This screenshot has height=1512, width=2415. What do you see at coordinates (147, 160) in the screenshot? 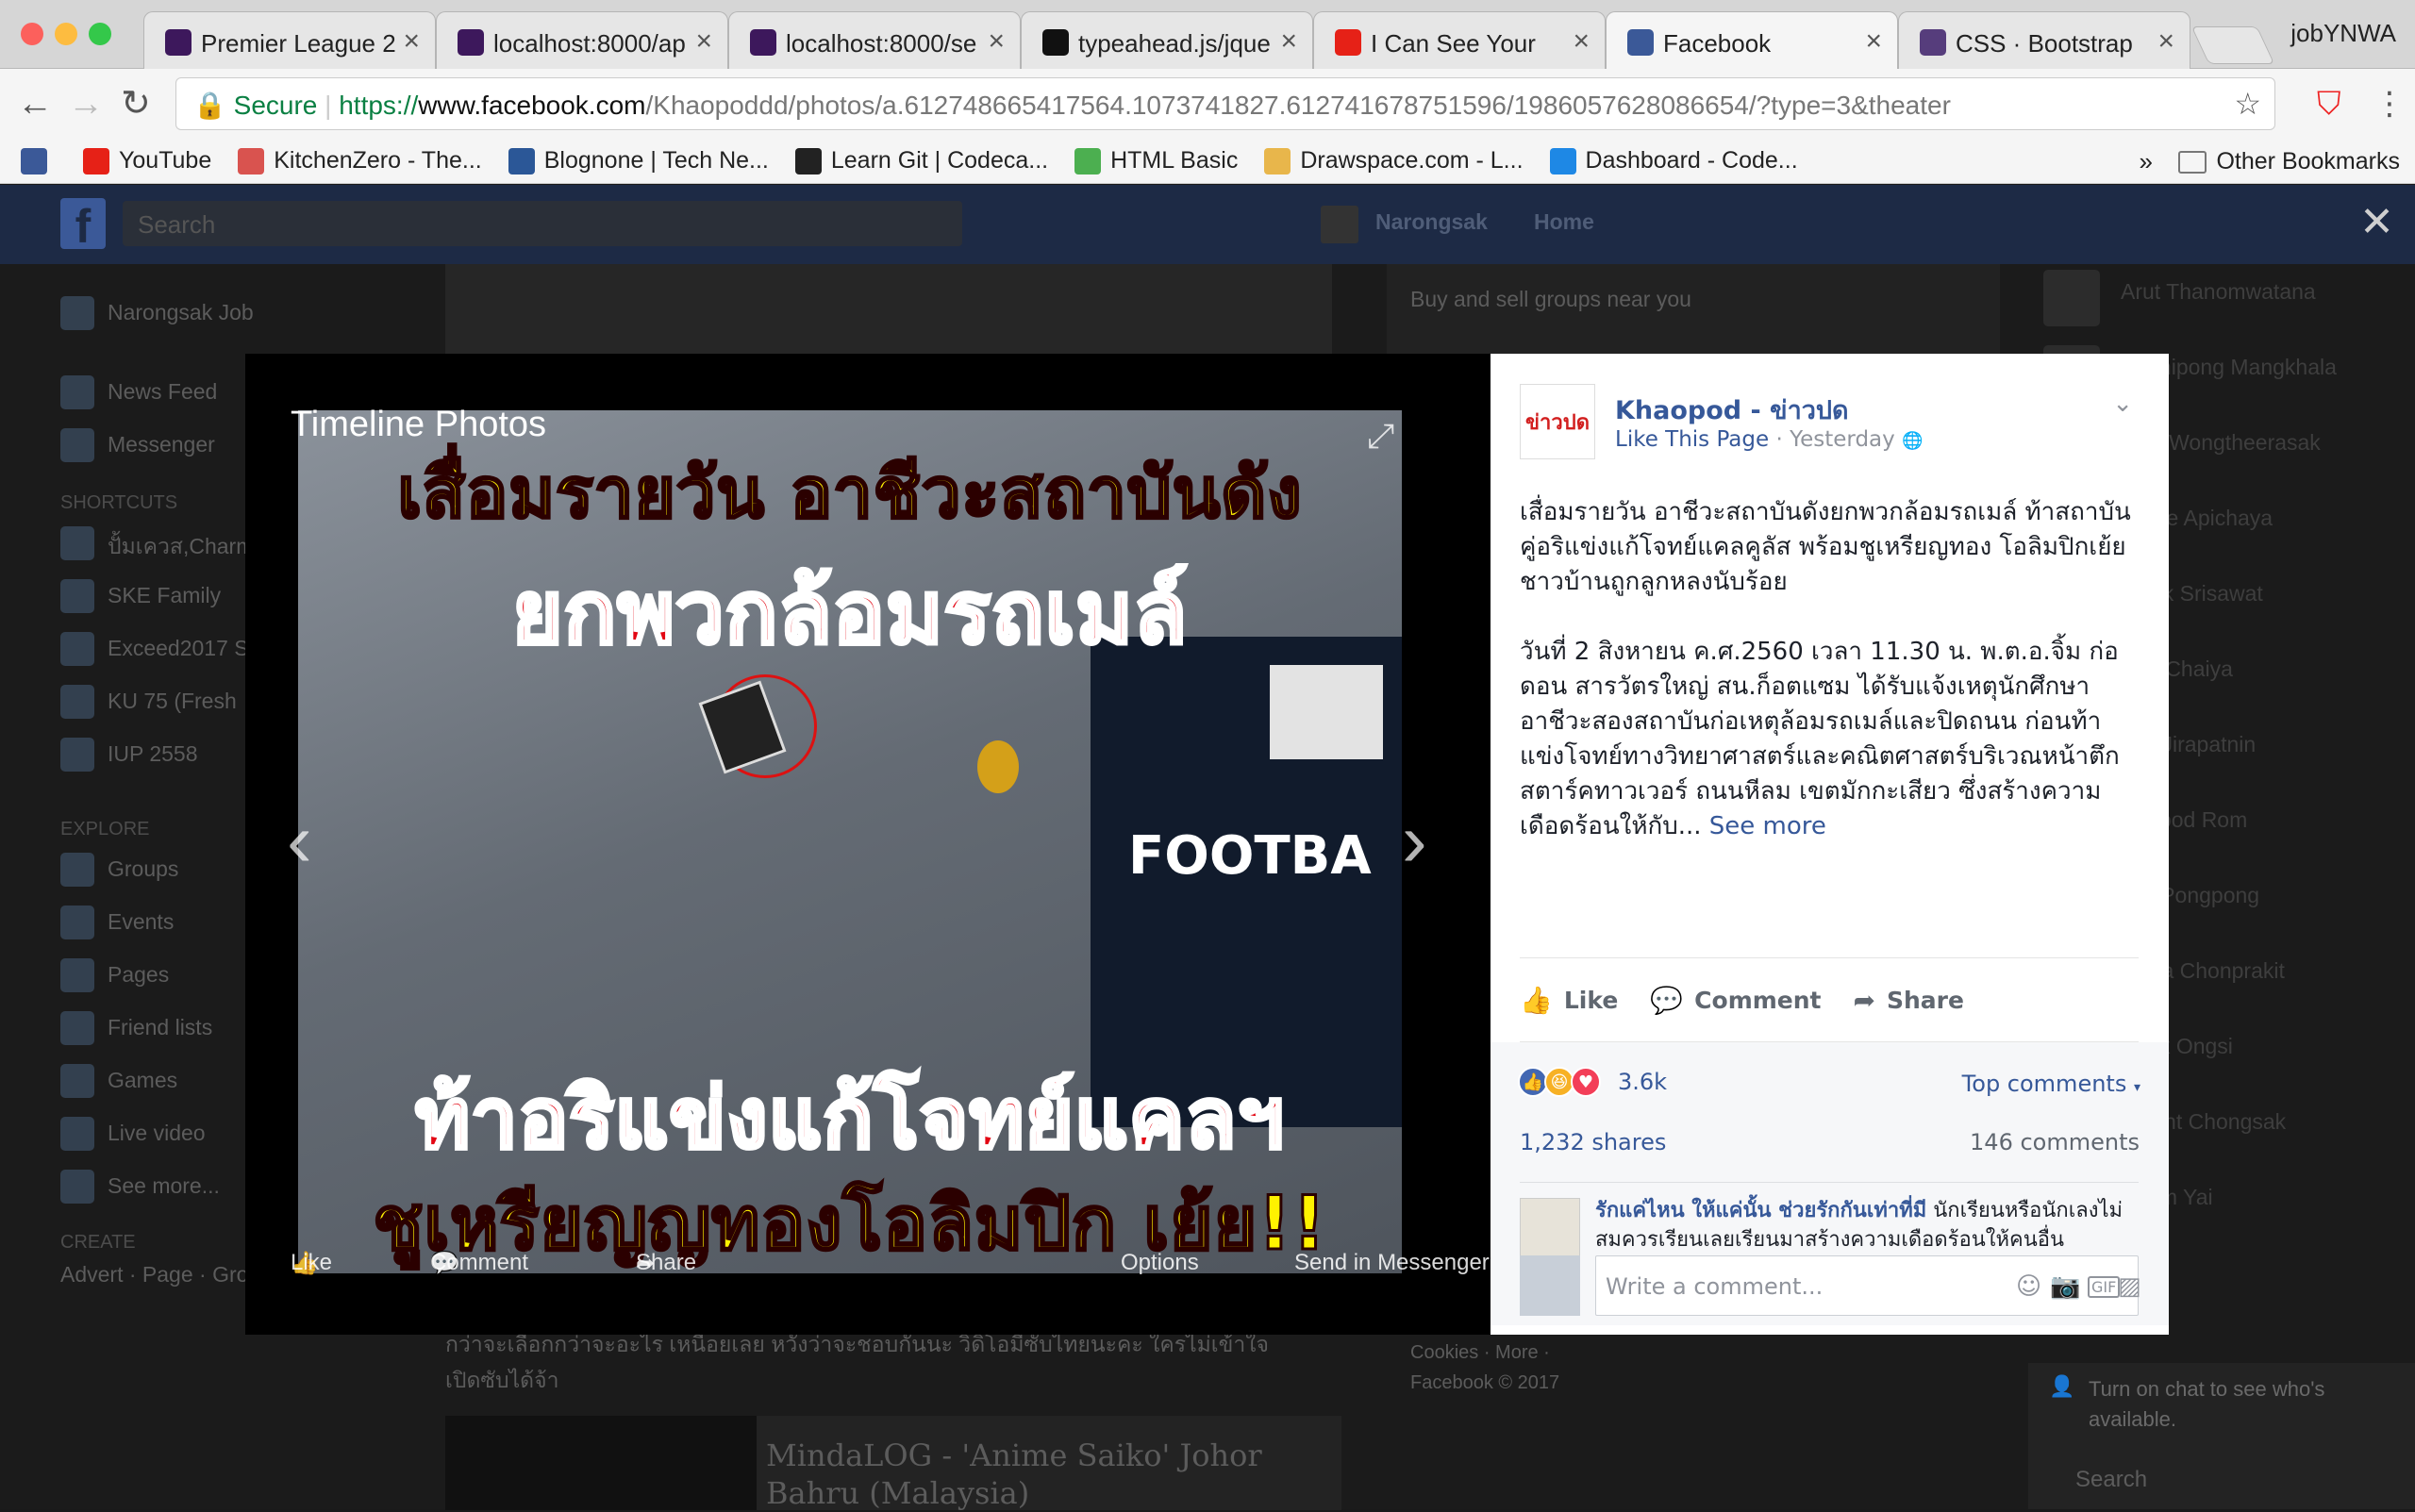
I see `bookmark-item: YouTube` at bounding box center [147, 160].